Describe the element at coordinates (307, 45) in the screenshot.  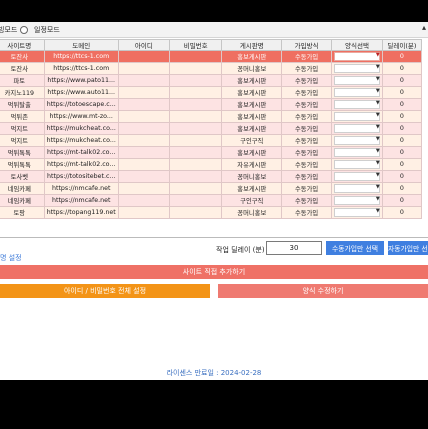
I see `column-header: 가입방식` at that location.